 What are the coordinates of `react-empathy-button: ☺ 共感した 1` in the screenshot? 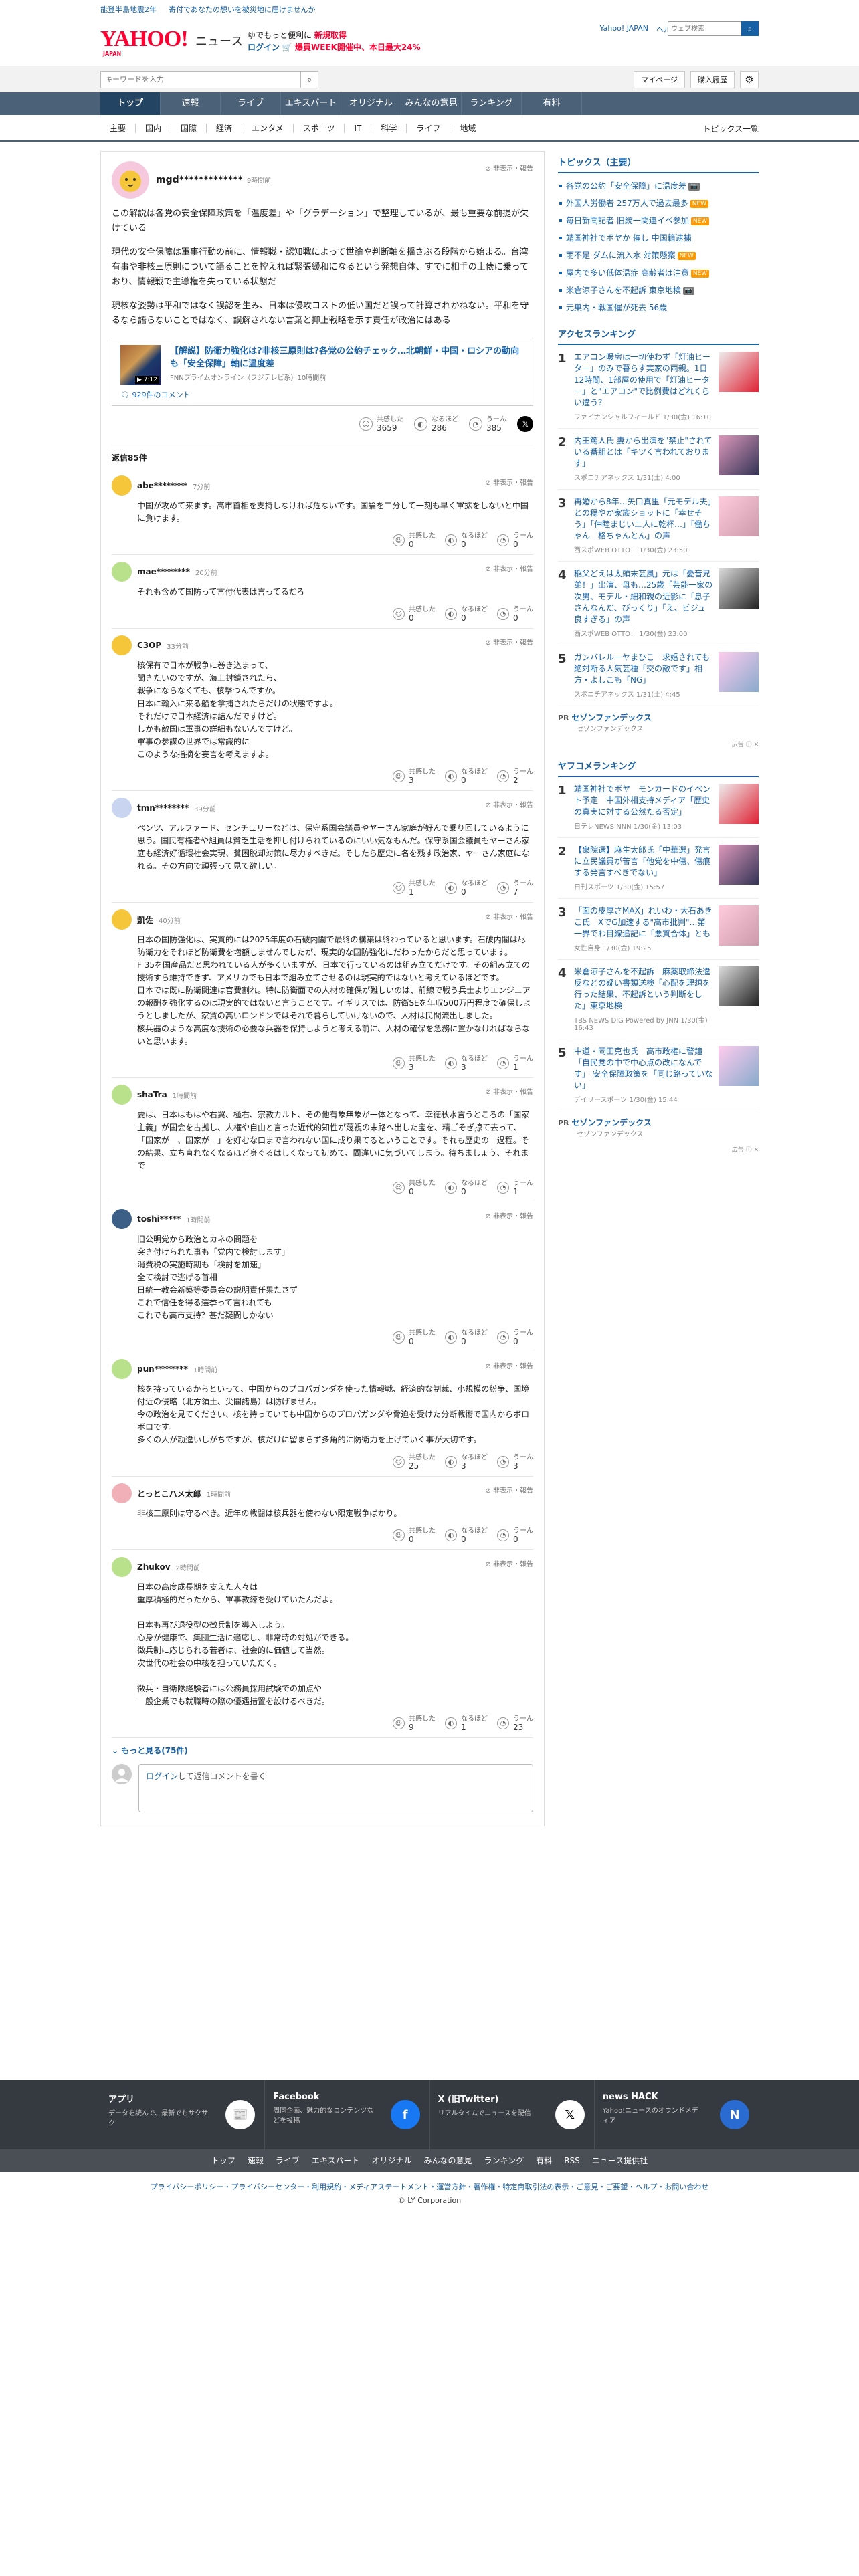 It's located at (415, 888).